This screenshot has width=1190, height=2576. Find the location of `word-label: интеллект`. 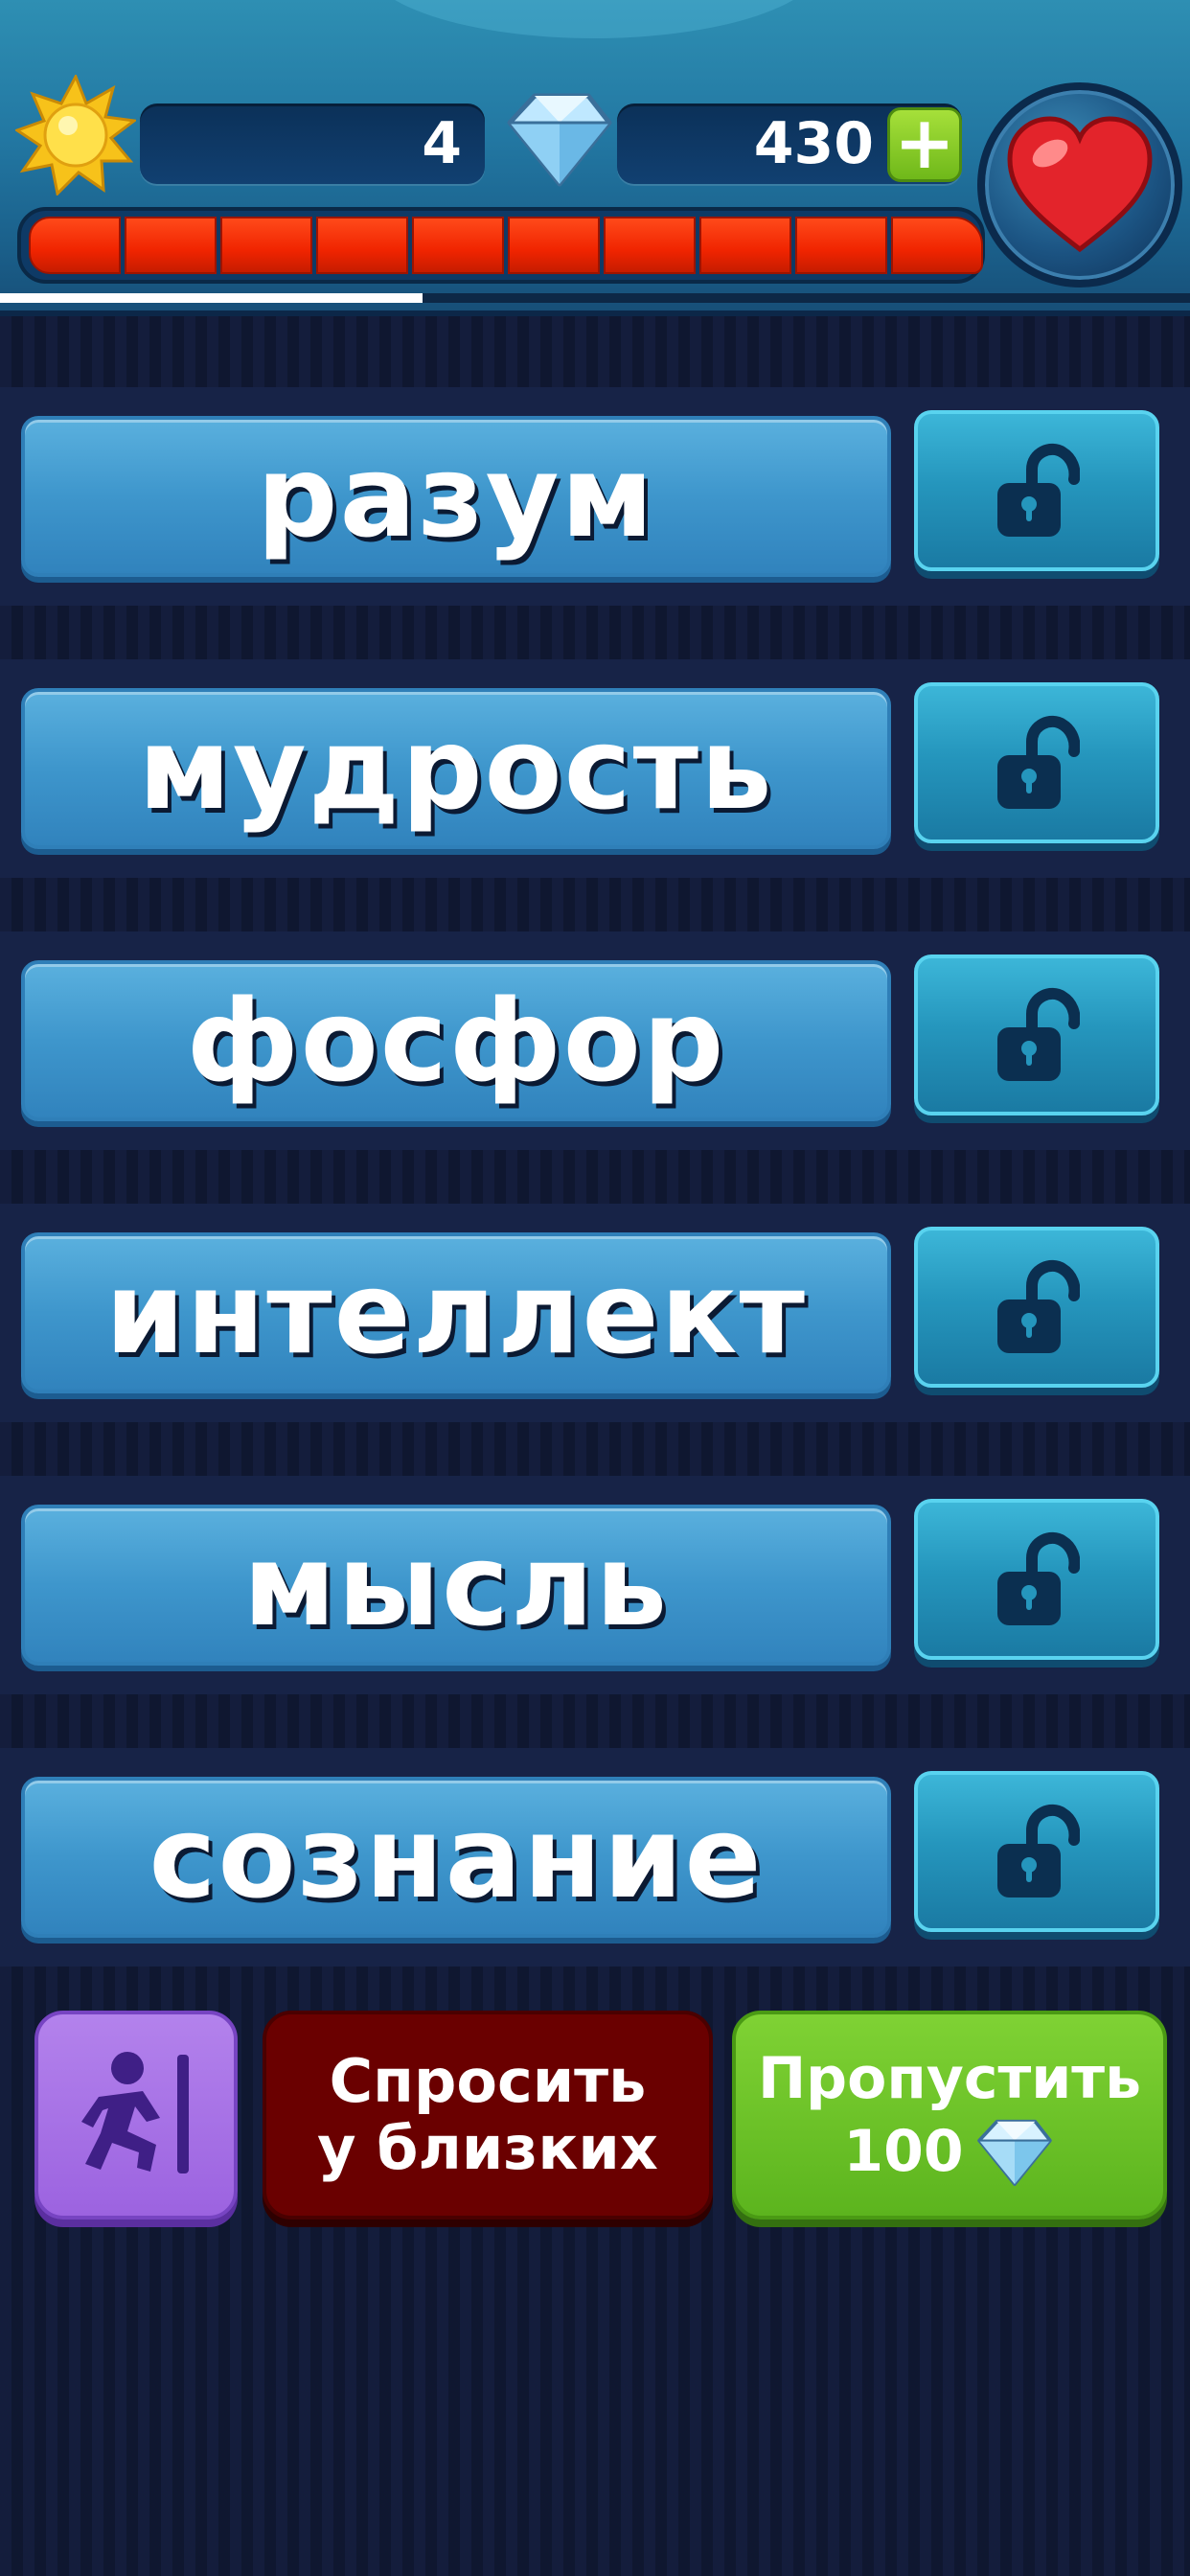

word-label: интеллект is located at coordinates (456, 1313).